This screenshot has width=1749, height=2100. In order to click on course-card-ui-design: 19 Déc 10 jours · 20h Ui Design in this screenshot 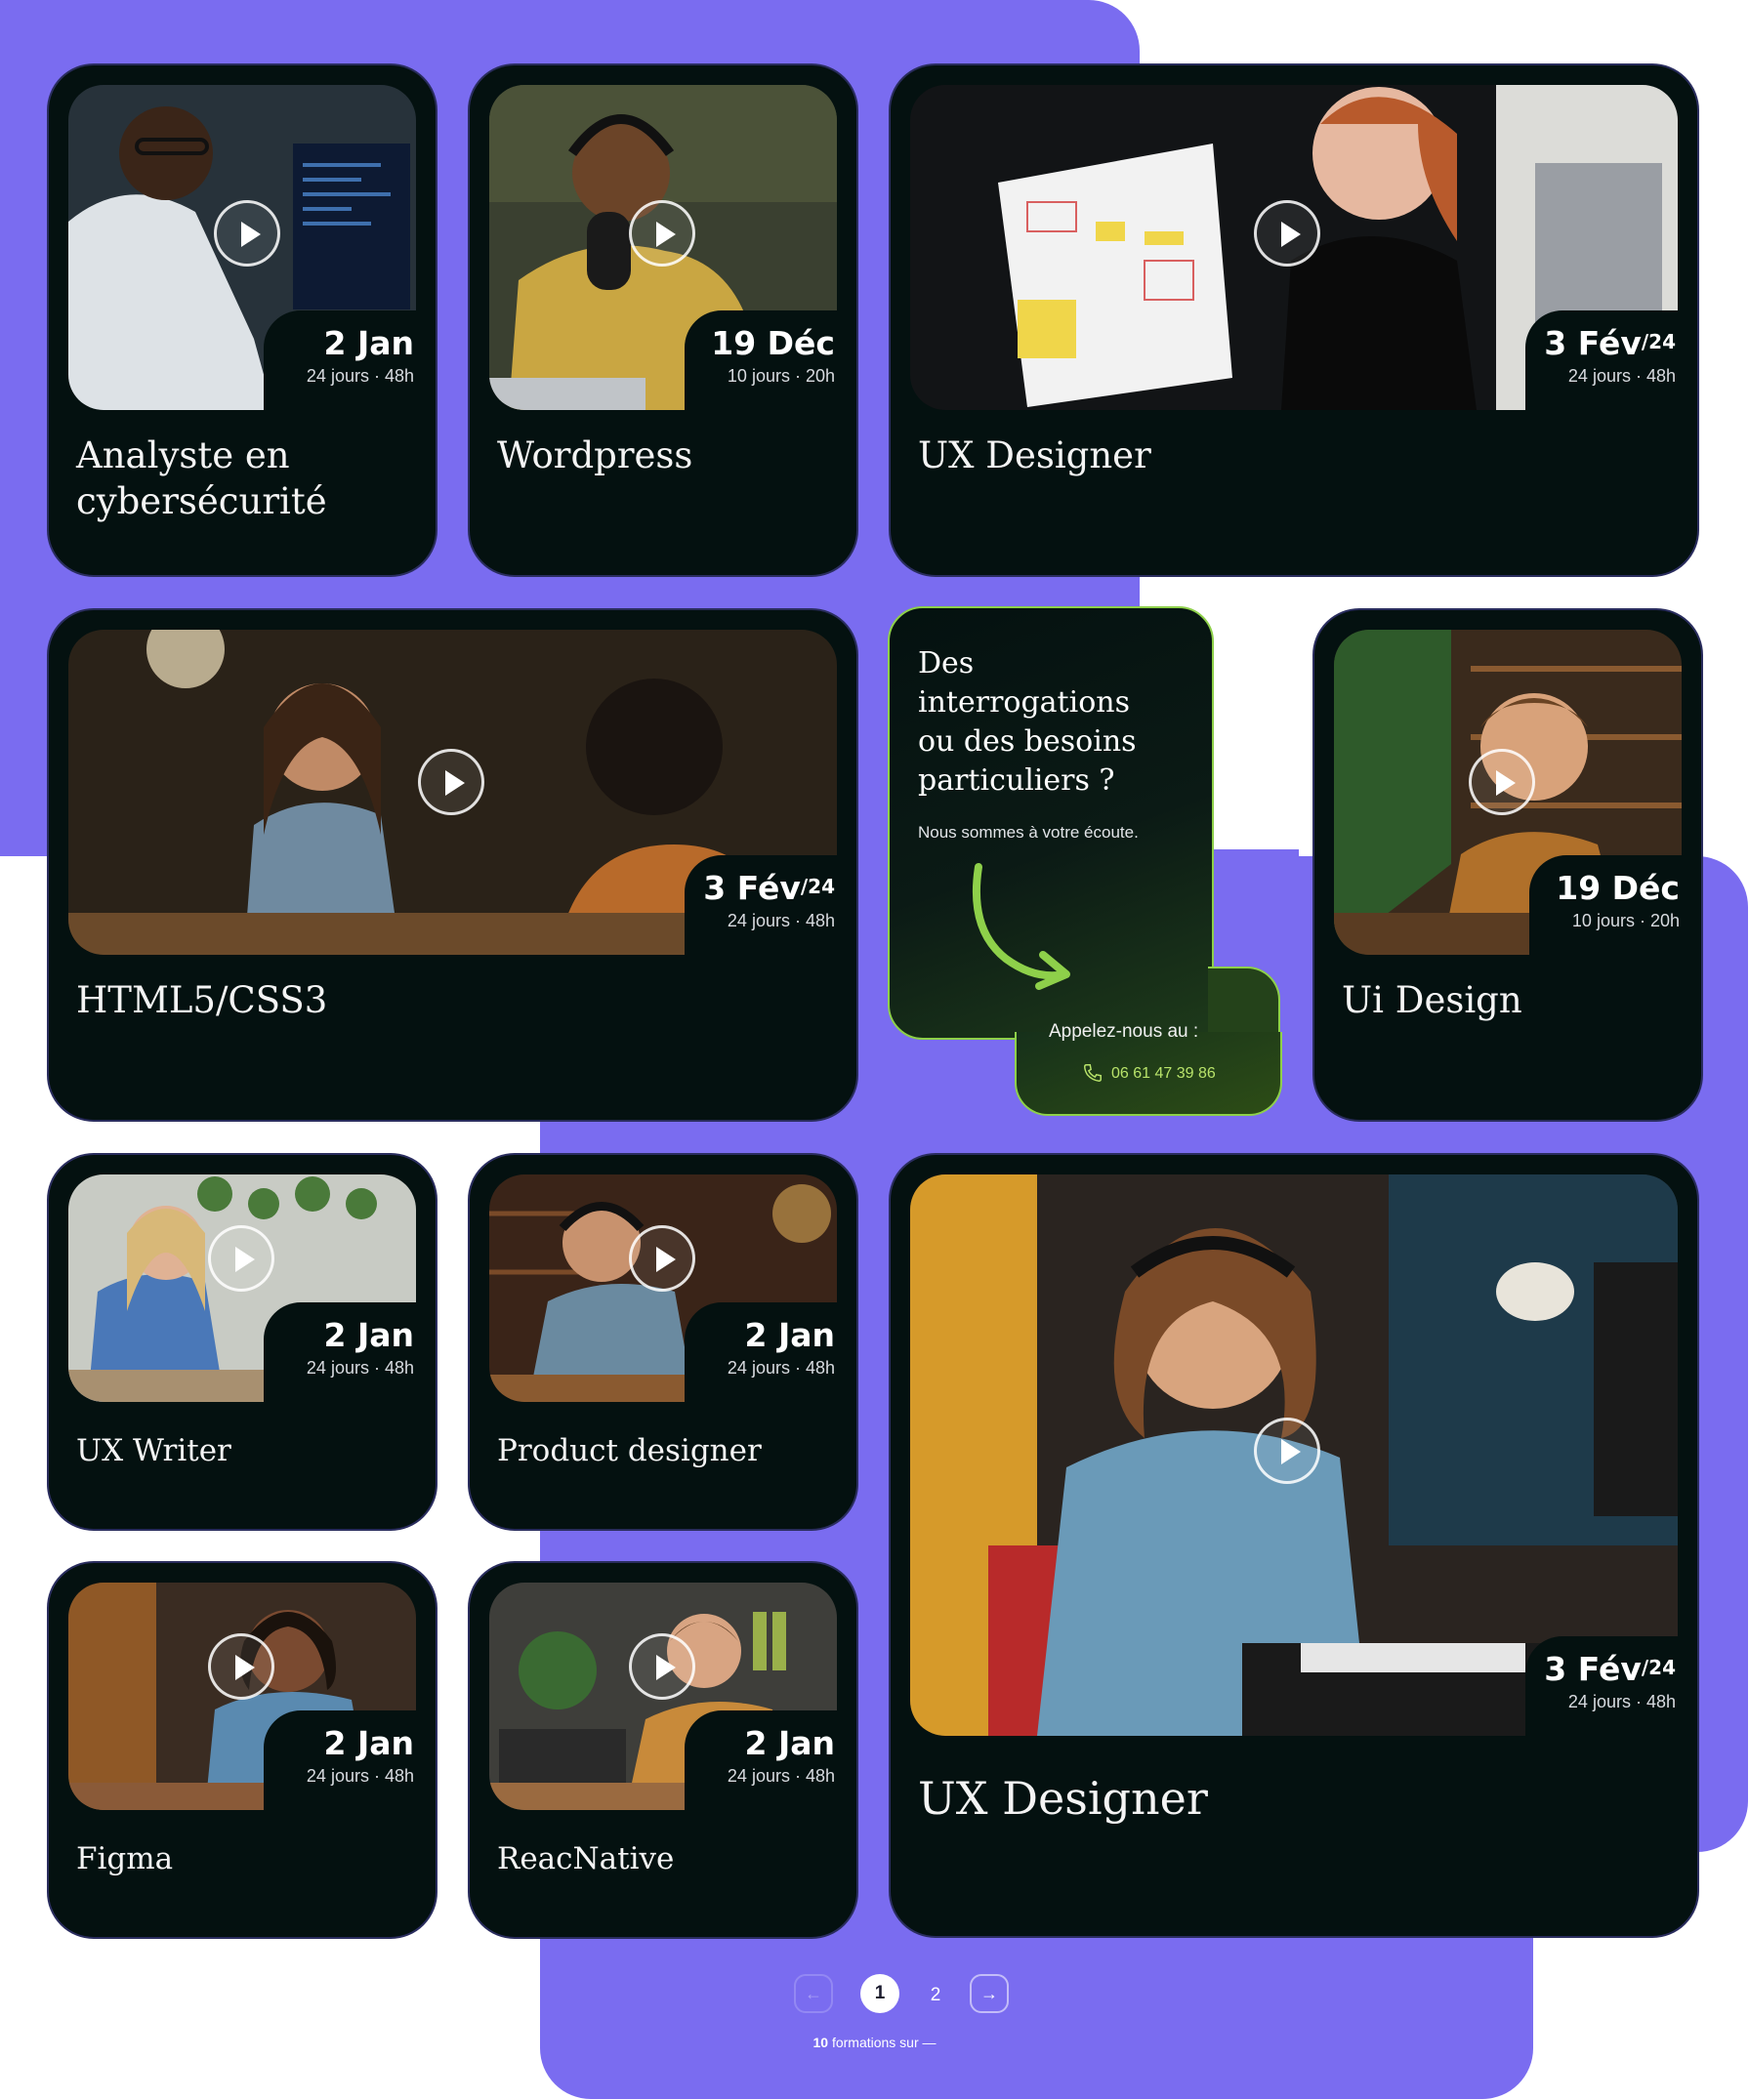, I will do `click(1507, 865)`.